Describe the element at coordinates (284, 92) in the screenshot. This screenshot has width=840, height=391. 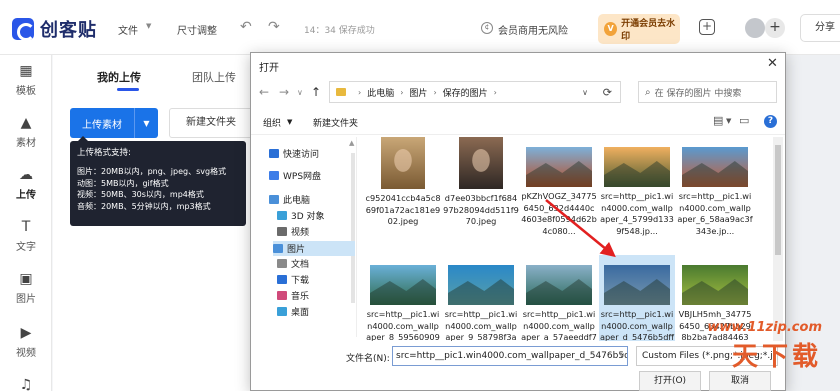
I see `forward-arrow-icon: →` at that location.